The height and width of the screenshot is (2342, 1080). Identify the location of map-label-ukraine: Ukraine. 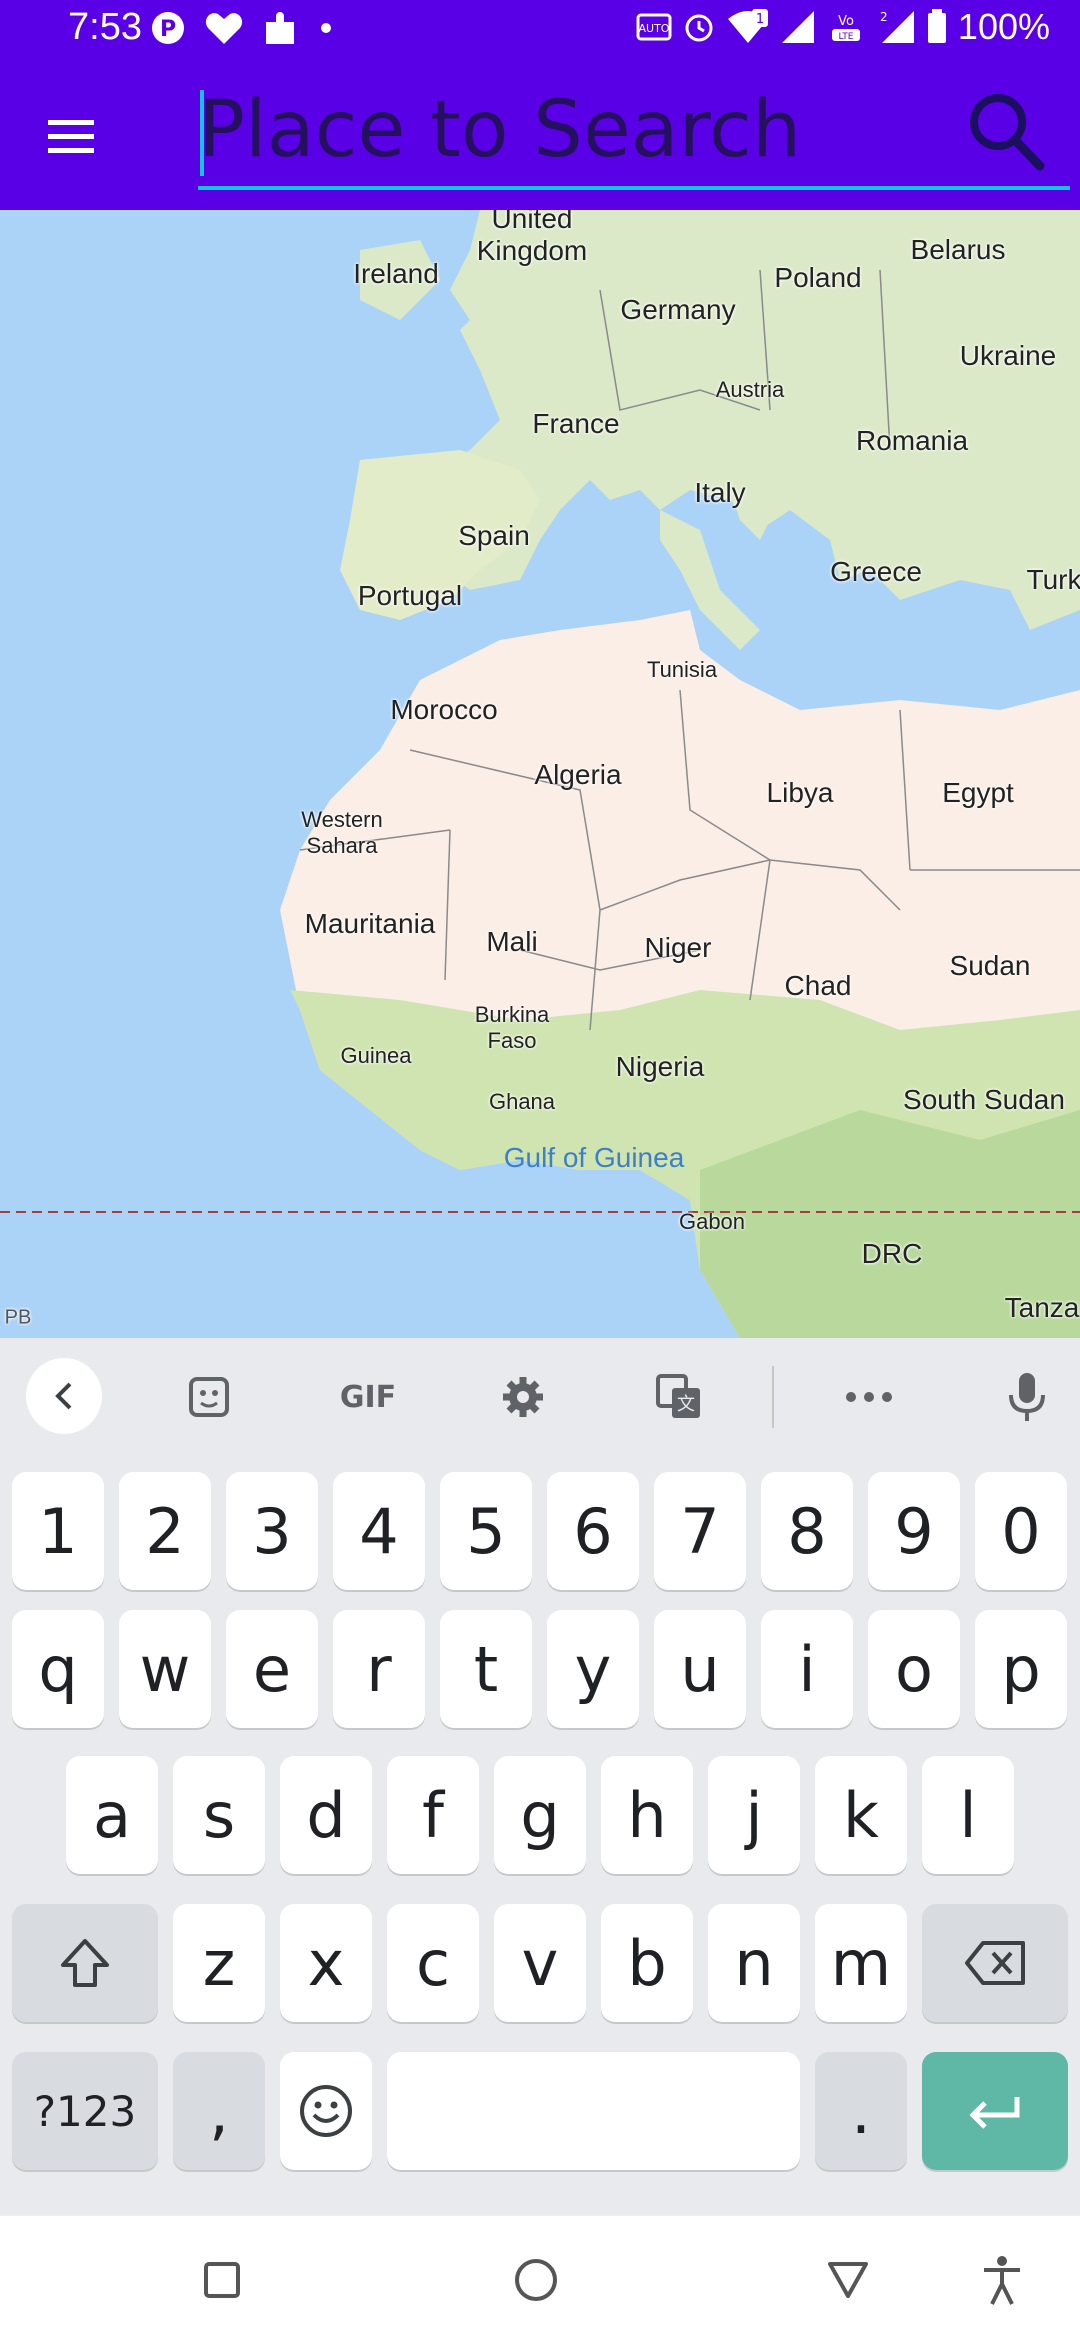
(1008, 355).